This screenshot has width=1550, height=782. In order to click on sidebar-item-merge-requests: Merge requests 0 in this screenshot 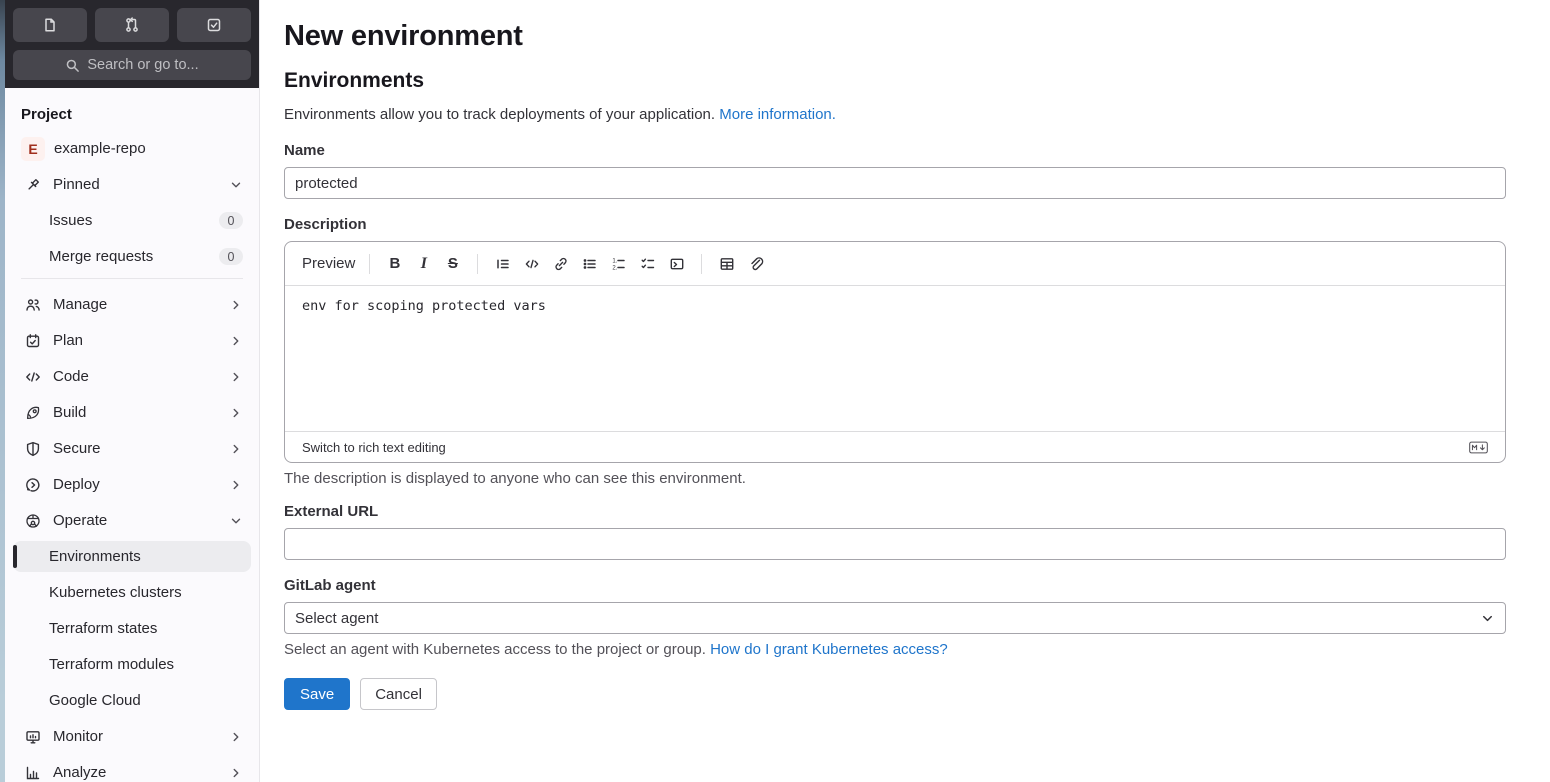, I will do `click(132, 256)`.